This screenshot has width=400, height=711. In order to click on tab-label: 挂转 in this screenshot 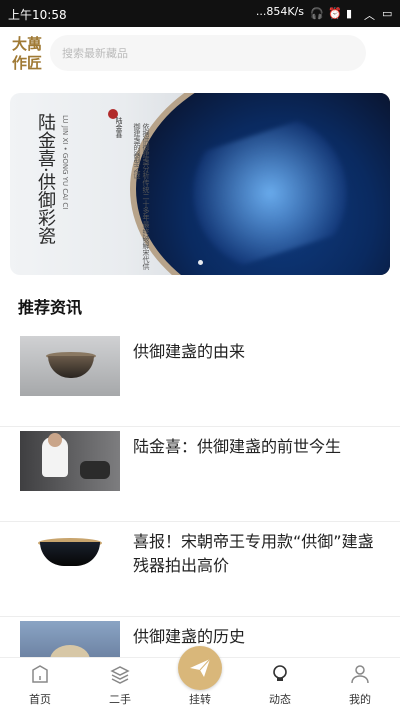, I will do `click(200, 699)`.